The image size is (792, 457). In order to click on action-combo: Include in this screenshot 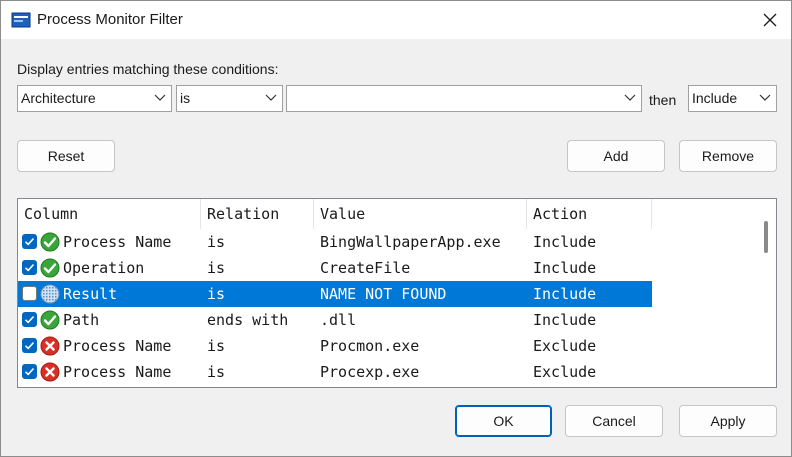, I will do `click(732, 98)`.